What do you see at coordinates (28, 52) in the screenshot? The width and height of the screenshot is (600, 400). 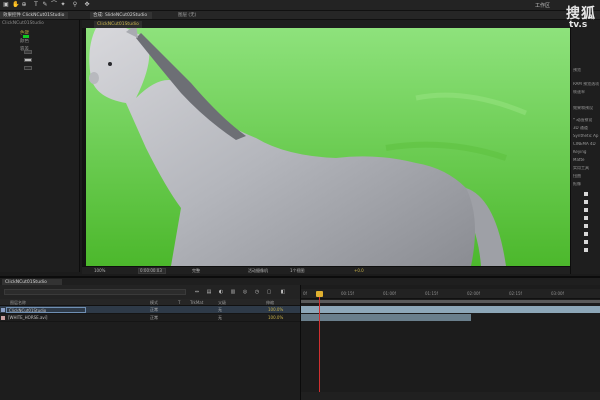 I see `tolerance-value` at bounding box center [28, 52].